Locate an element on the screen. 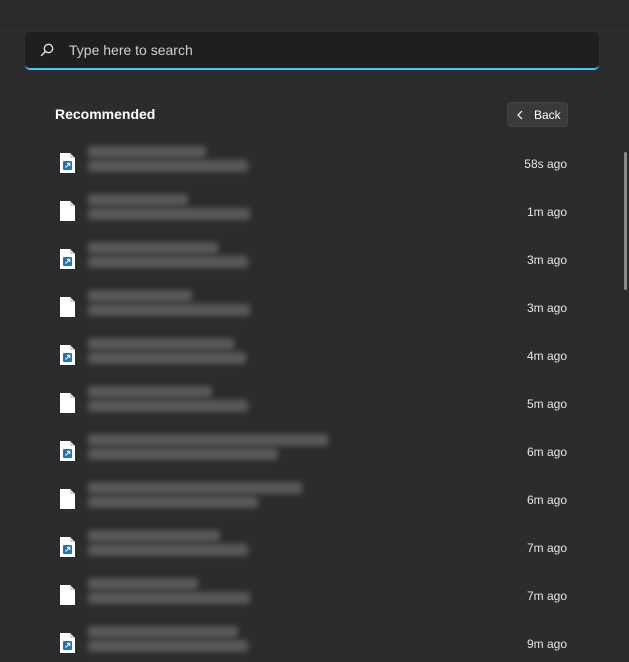  list-item: 1m ago is located at coordinates (314, 212).